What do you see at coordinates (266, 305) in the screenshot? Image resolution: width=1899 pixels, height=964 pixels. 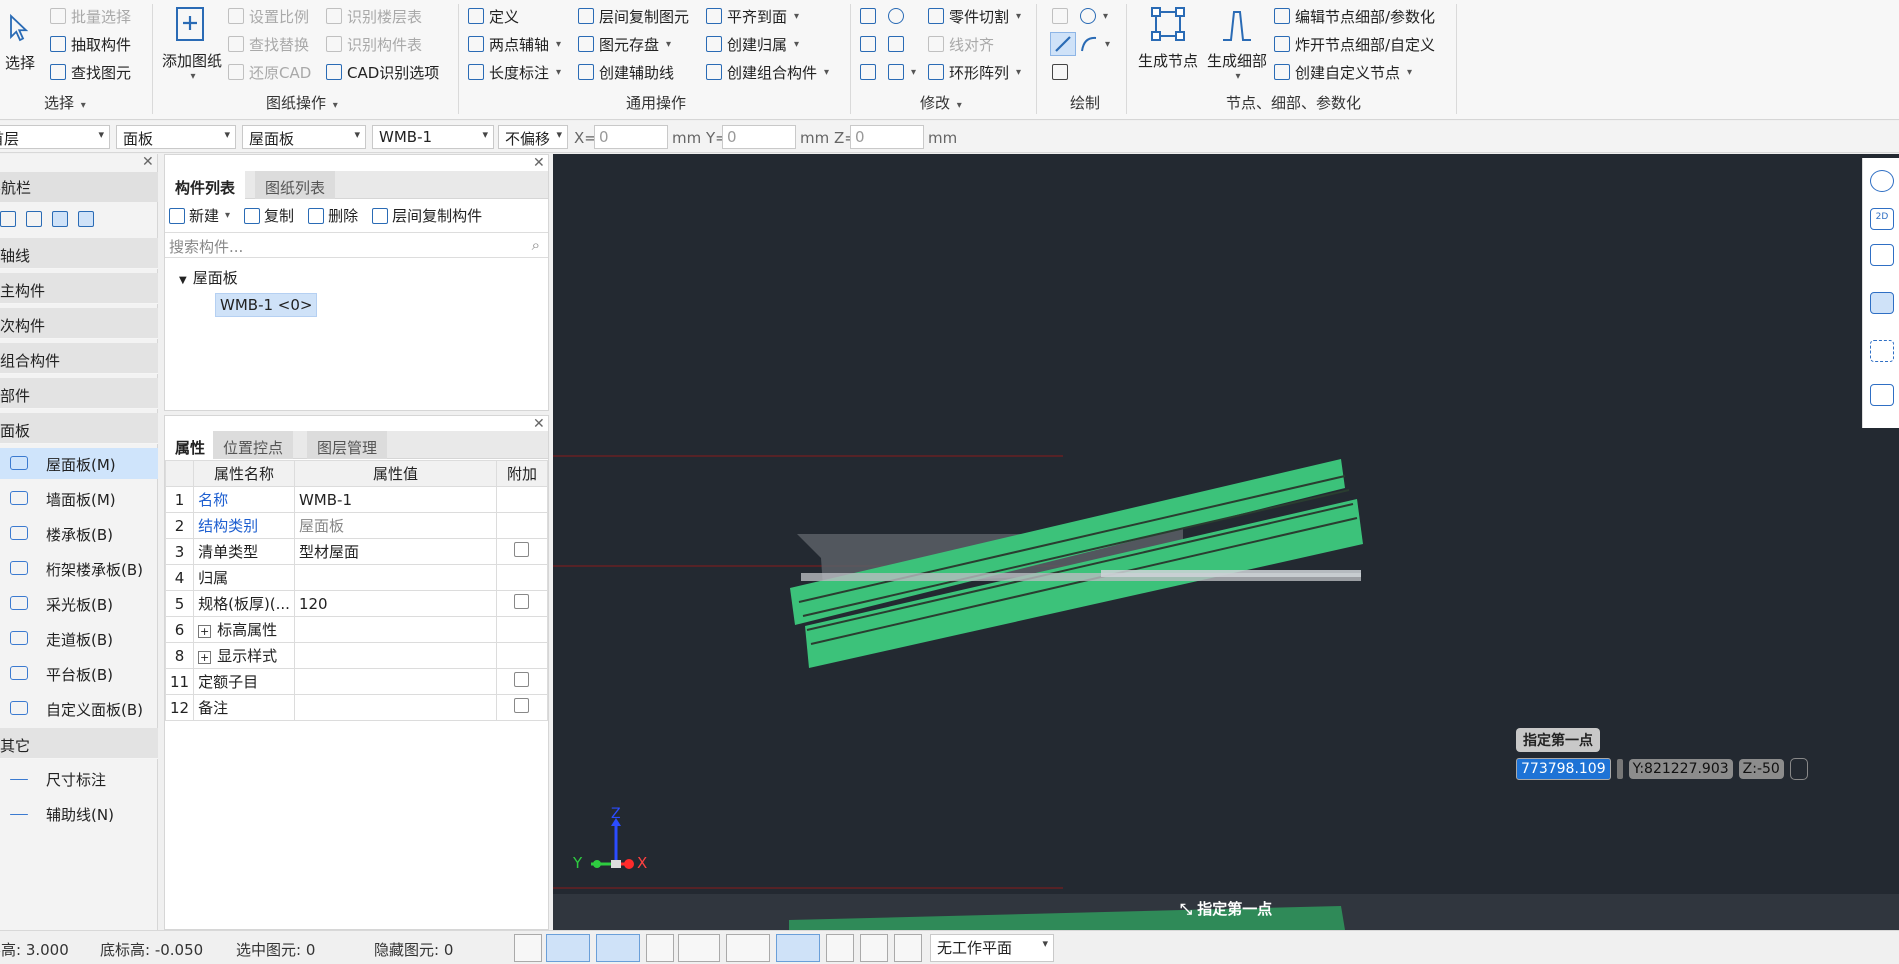 I see `tree-item-wmb1: WMB-1 <0>` at bounding box center [266, 305].